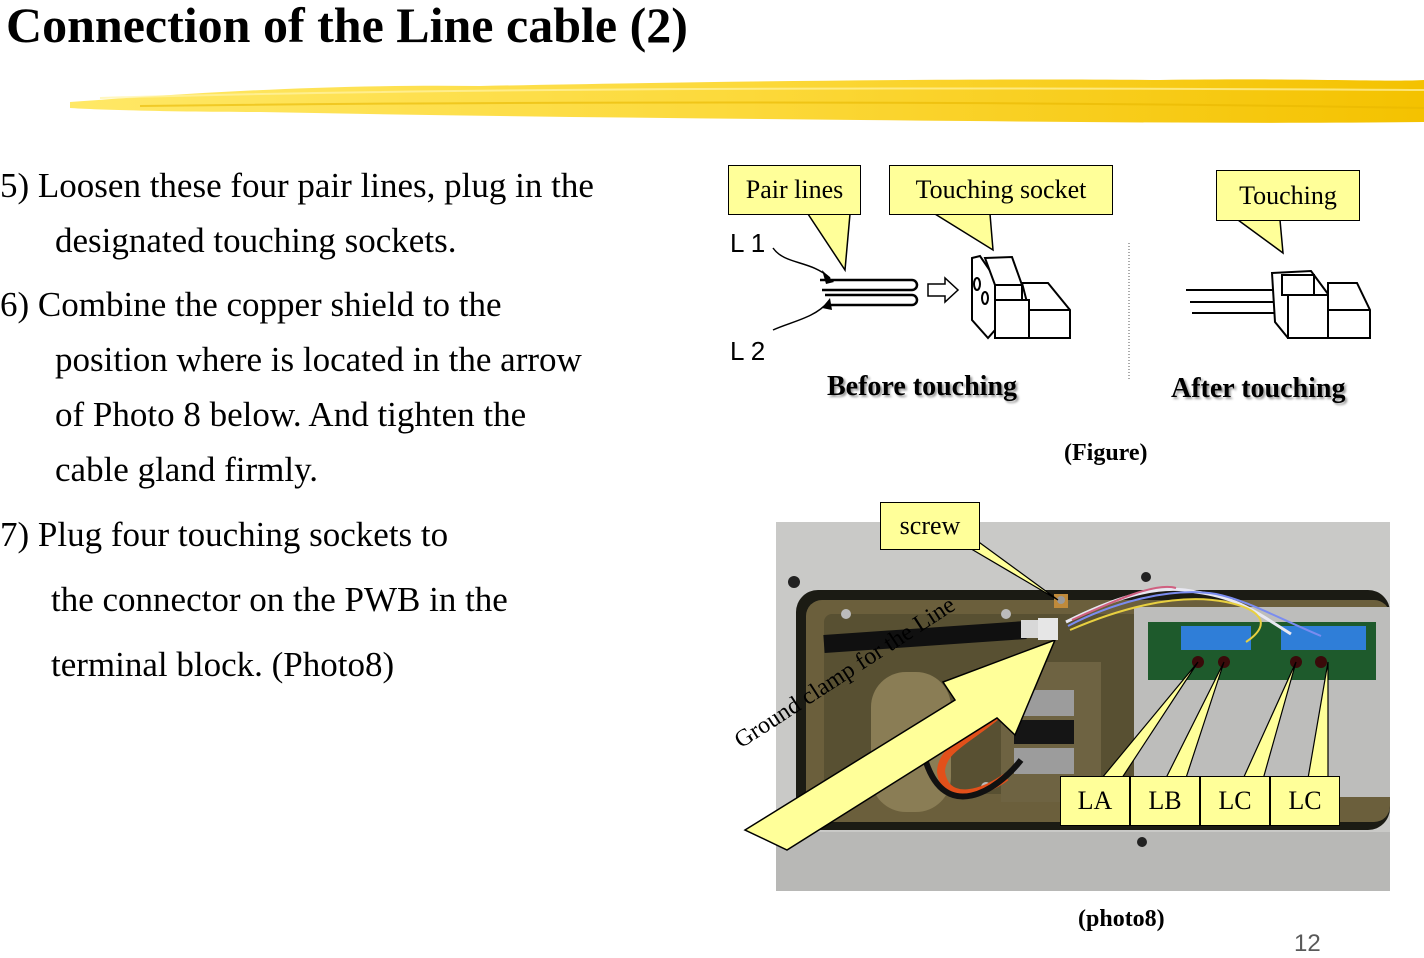 This screenshot has width=1424, height=958. I want to click on step6-line4: cable gland firmly., so click(187, 469).